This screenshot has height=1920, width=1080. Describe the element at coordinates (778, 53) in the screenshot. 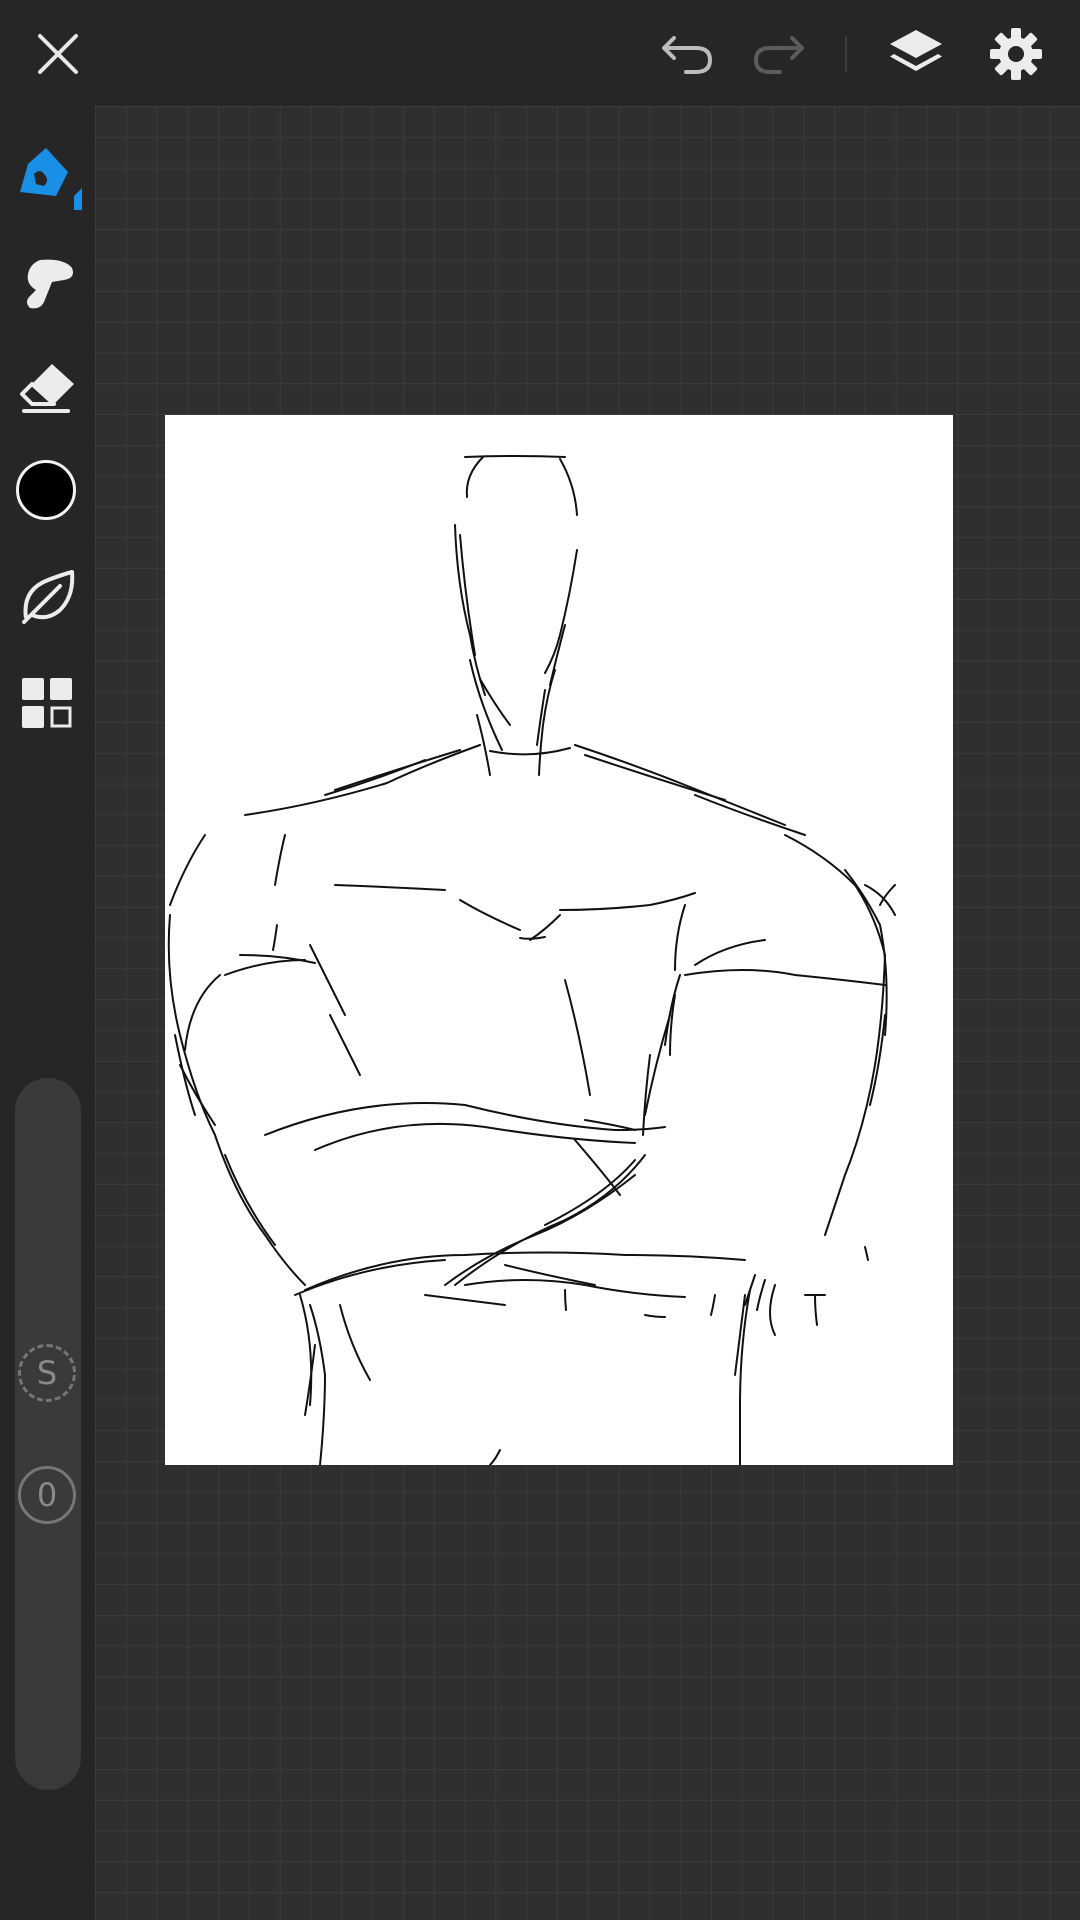

I see `redo-icon` at that location.